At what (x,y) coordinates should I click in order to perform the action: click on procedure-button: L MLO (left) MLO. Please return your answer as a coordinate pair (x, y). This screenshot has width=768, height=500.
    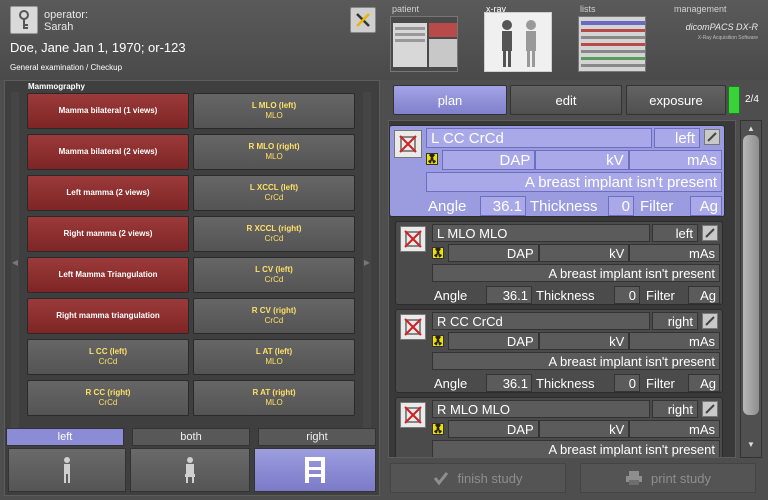
    Looking at the image, I should click on (274, 111).